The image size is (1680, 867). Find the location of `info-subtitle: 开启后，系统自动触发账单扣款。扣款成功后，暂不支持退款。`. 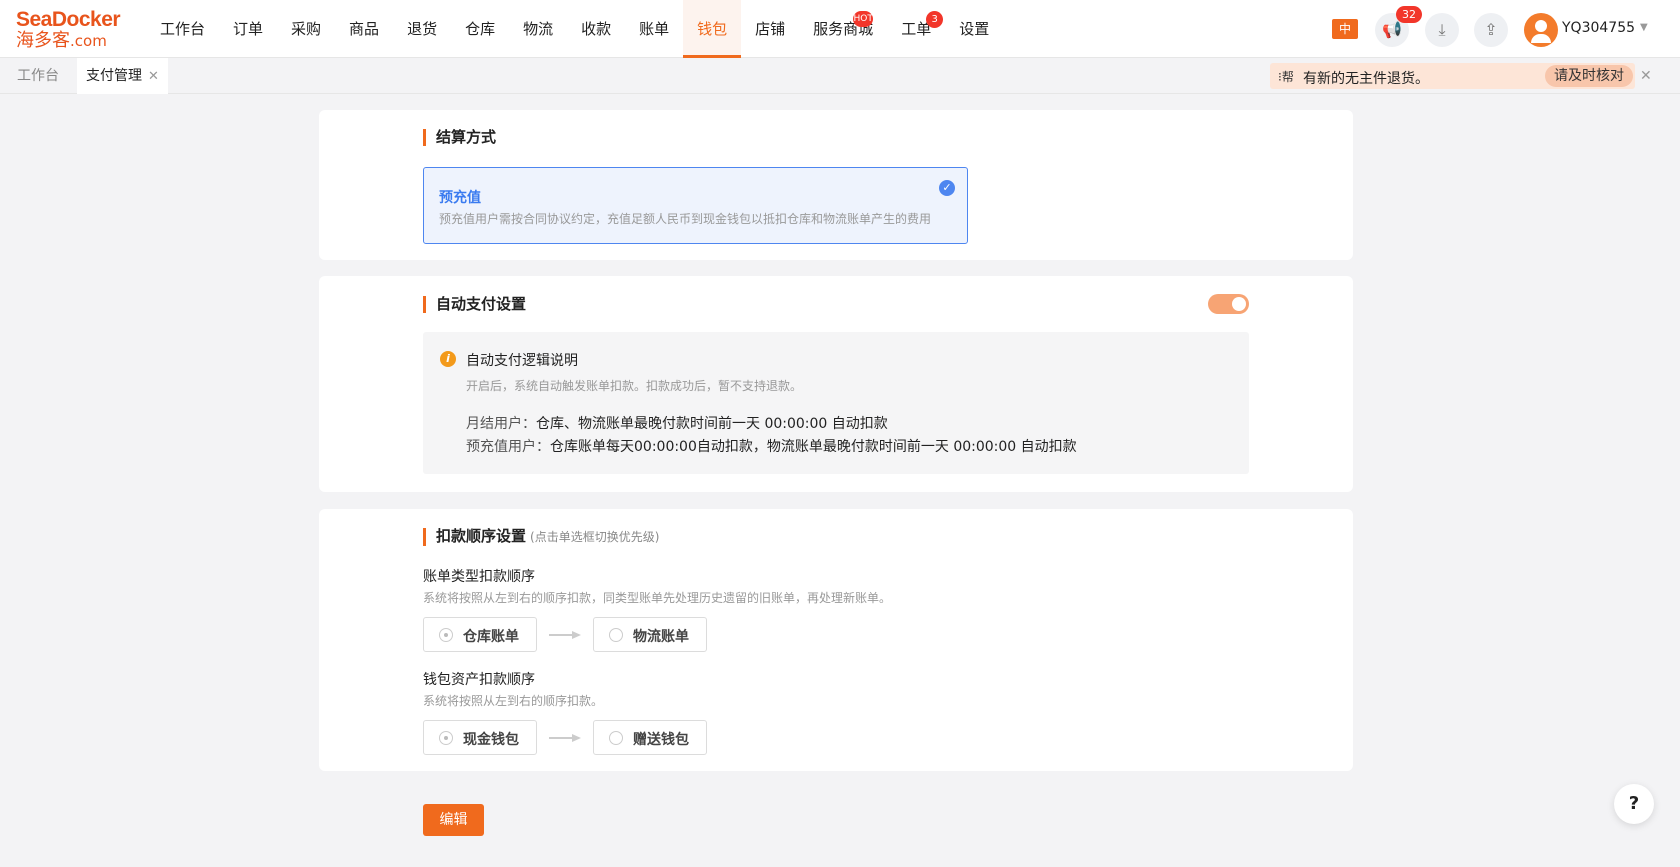

info-subtitle: 开启后，系统自动触发账单扣款。扣款成功后，暂不支持退款。 is located at coordinates (634, 386).